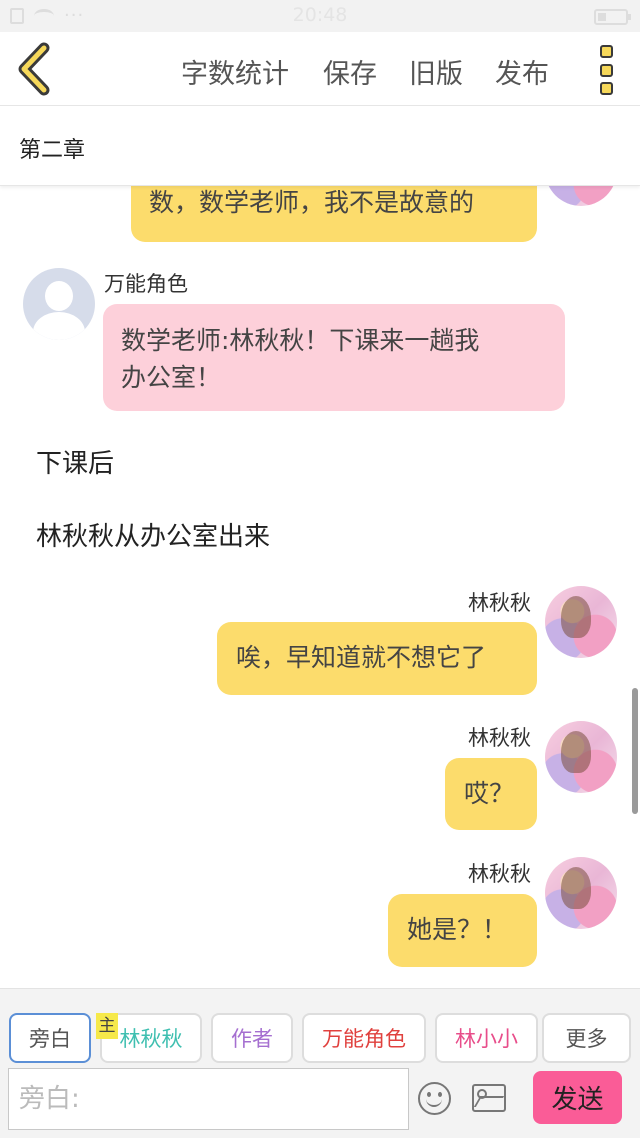 Image resolution: width=640 pixels, height=1138 pixels. Describe the element at coordinates (153, 534) in the screenshot. I see `narration-text: 林秋秋从办公室出来` at that location.